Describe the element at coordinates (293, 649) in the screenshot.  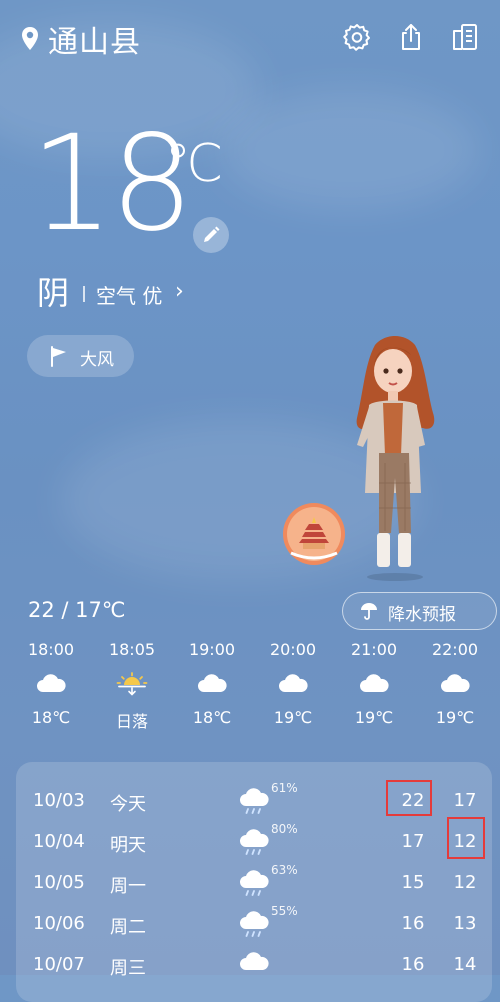
I see `hourly-time: 20:00` at that location.